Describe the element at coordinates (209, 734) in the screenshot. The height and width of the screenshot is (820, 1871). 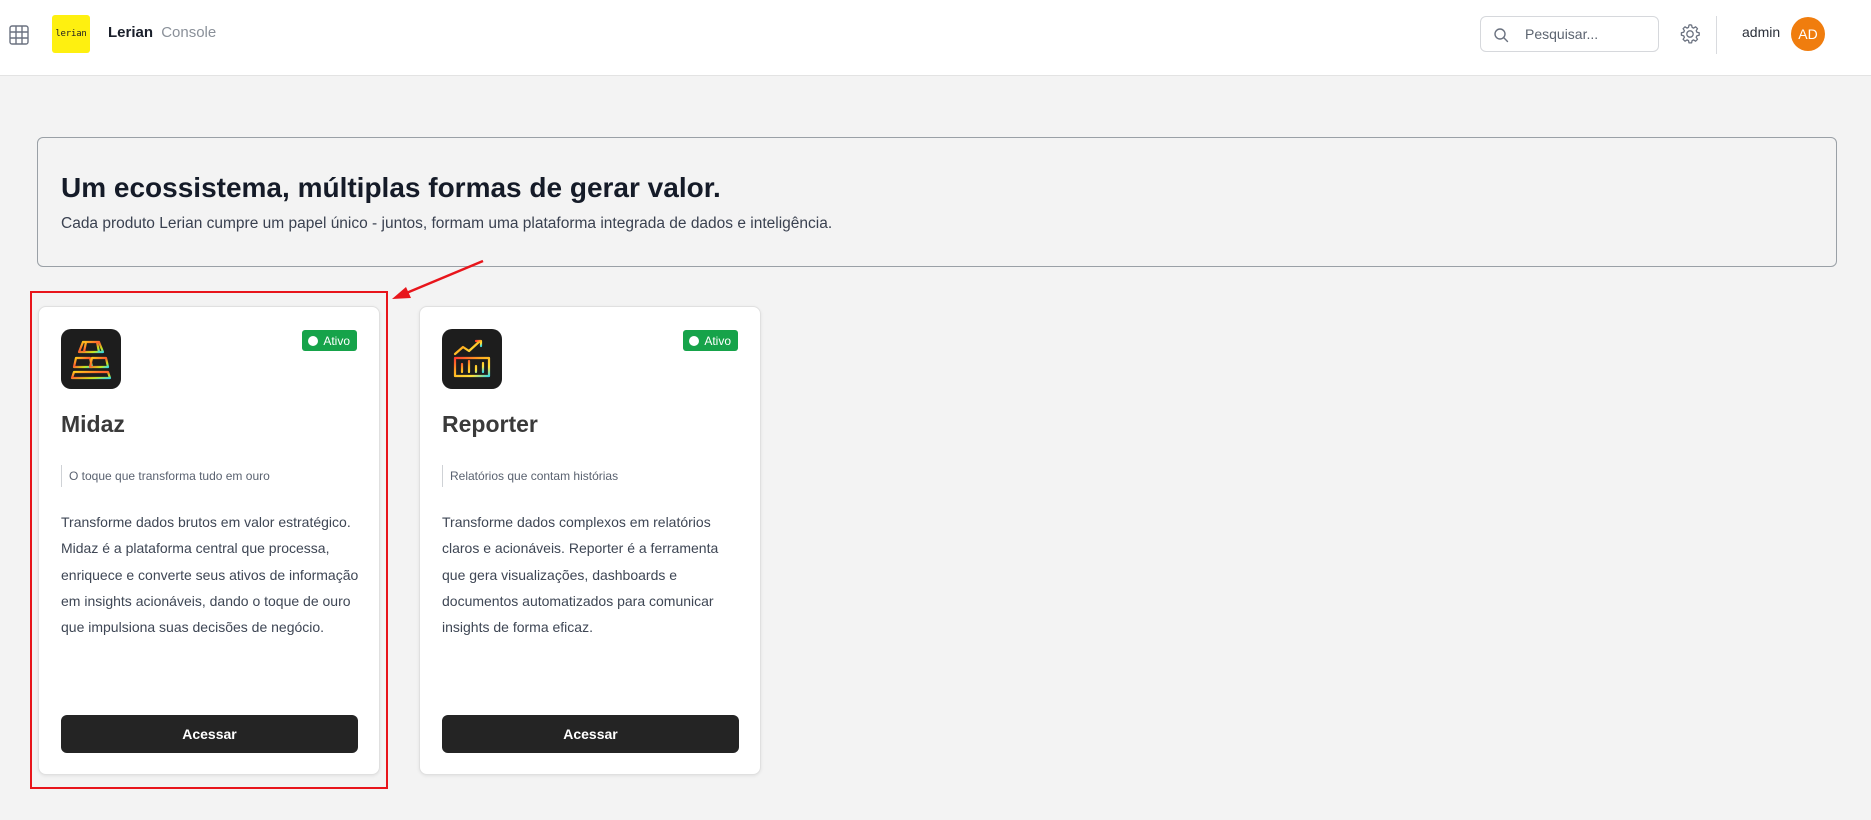
I see `access-button-midaz: Acessar` at that location.